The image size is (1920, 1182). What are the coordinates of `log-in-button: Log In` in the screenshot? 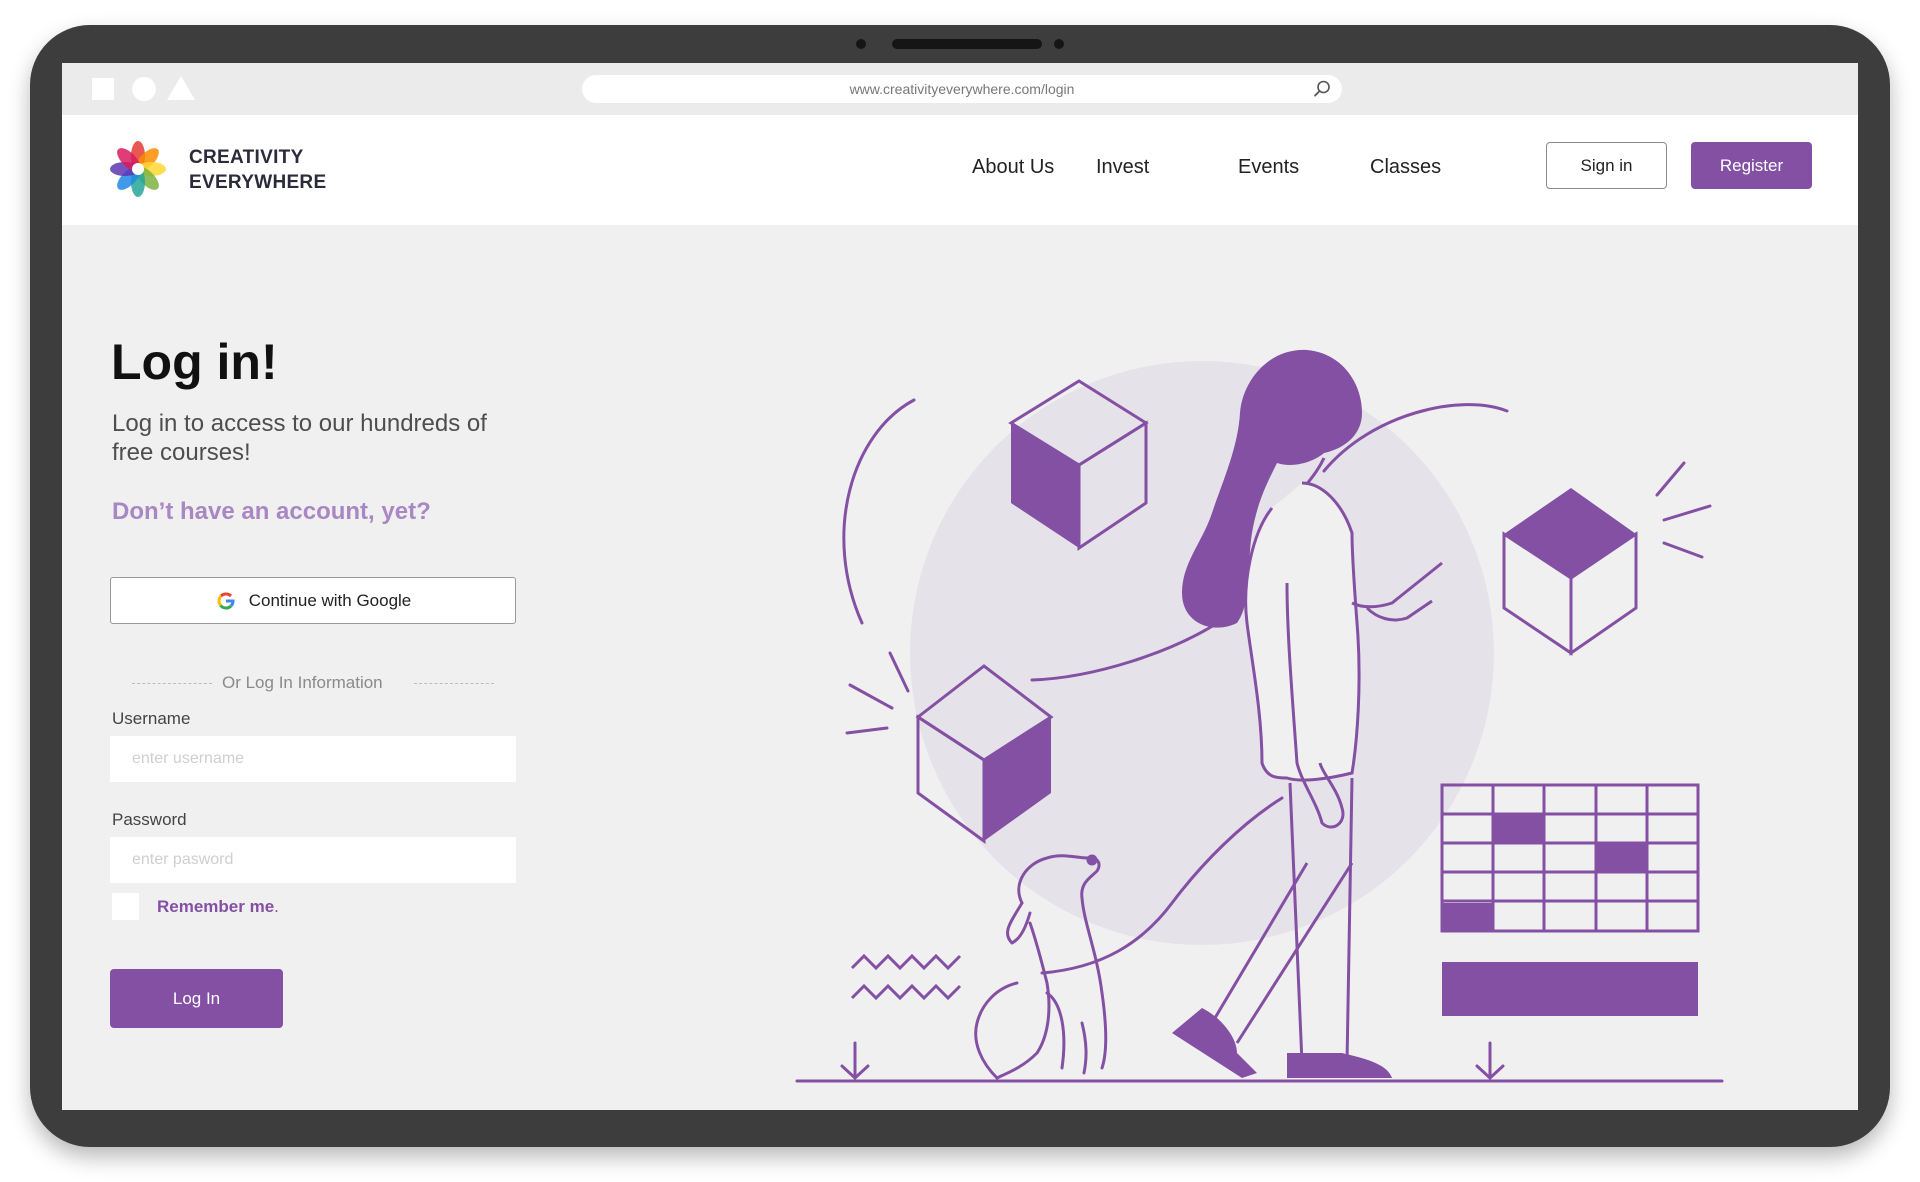 It's located at (196, 998).